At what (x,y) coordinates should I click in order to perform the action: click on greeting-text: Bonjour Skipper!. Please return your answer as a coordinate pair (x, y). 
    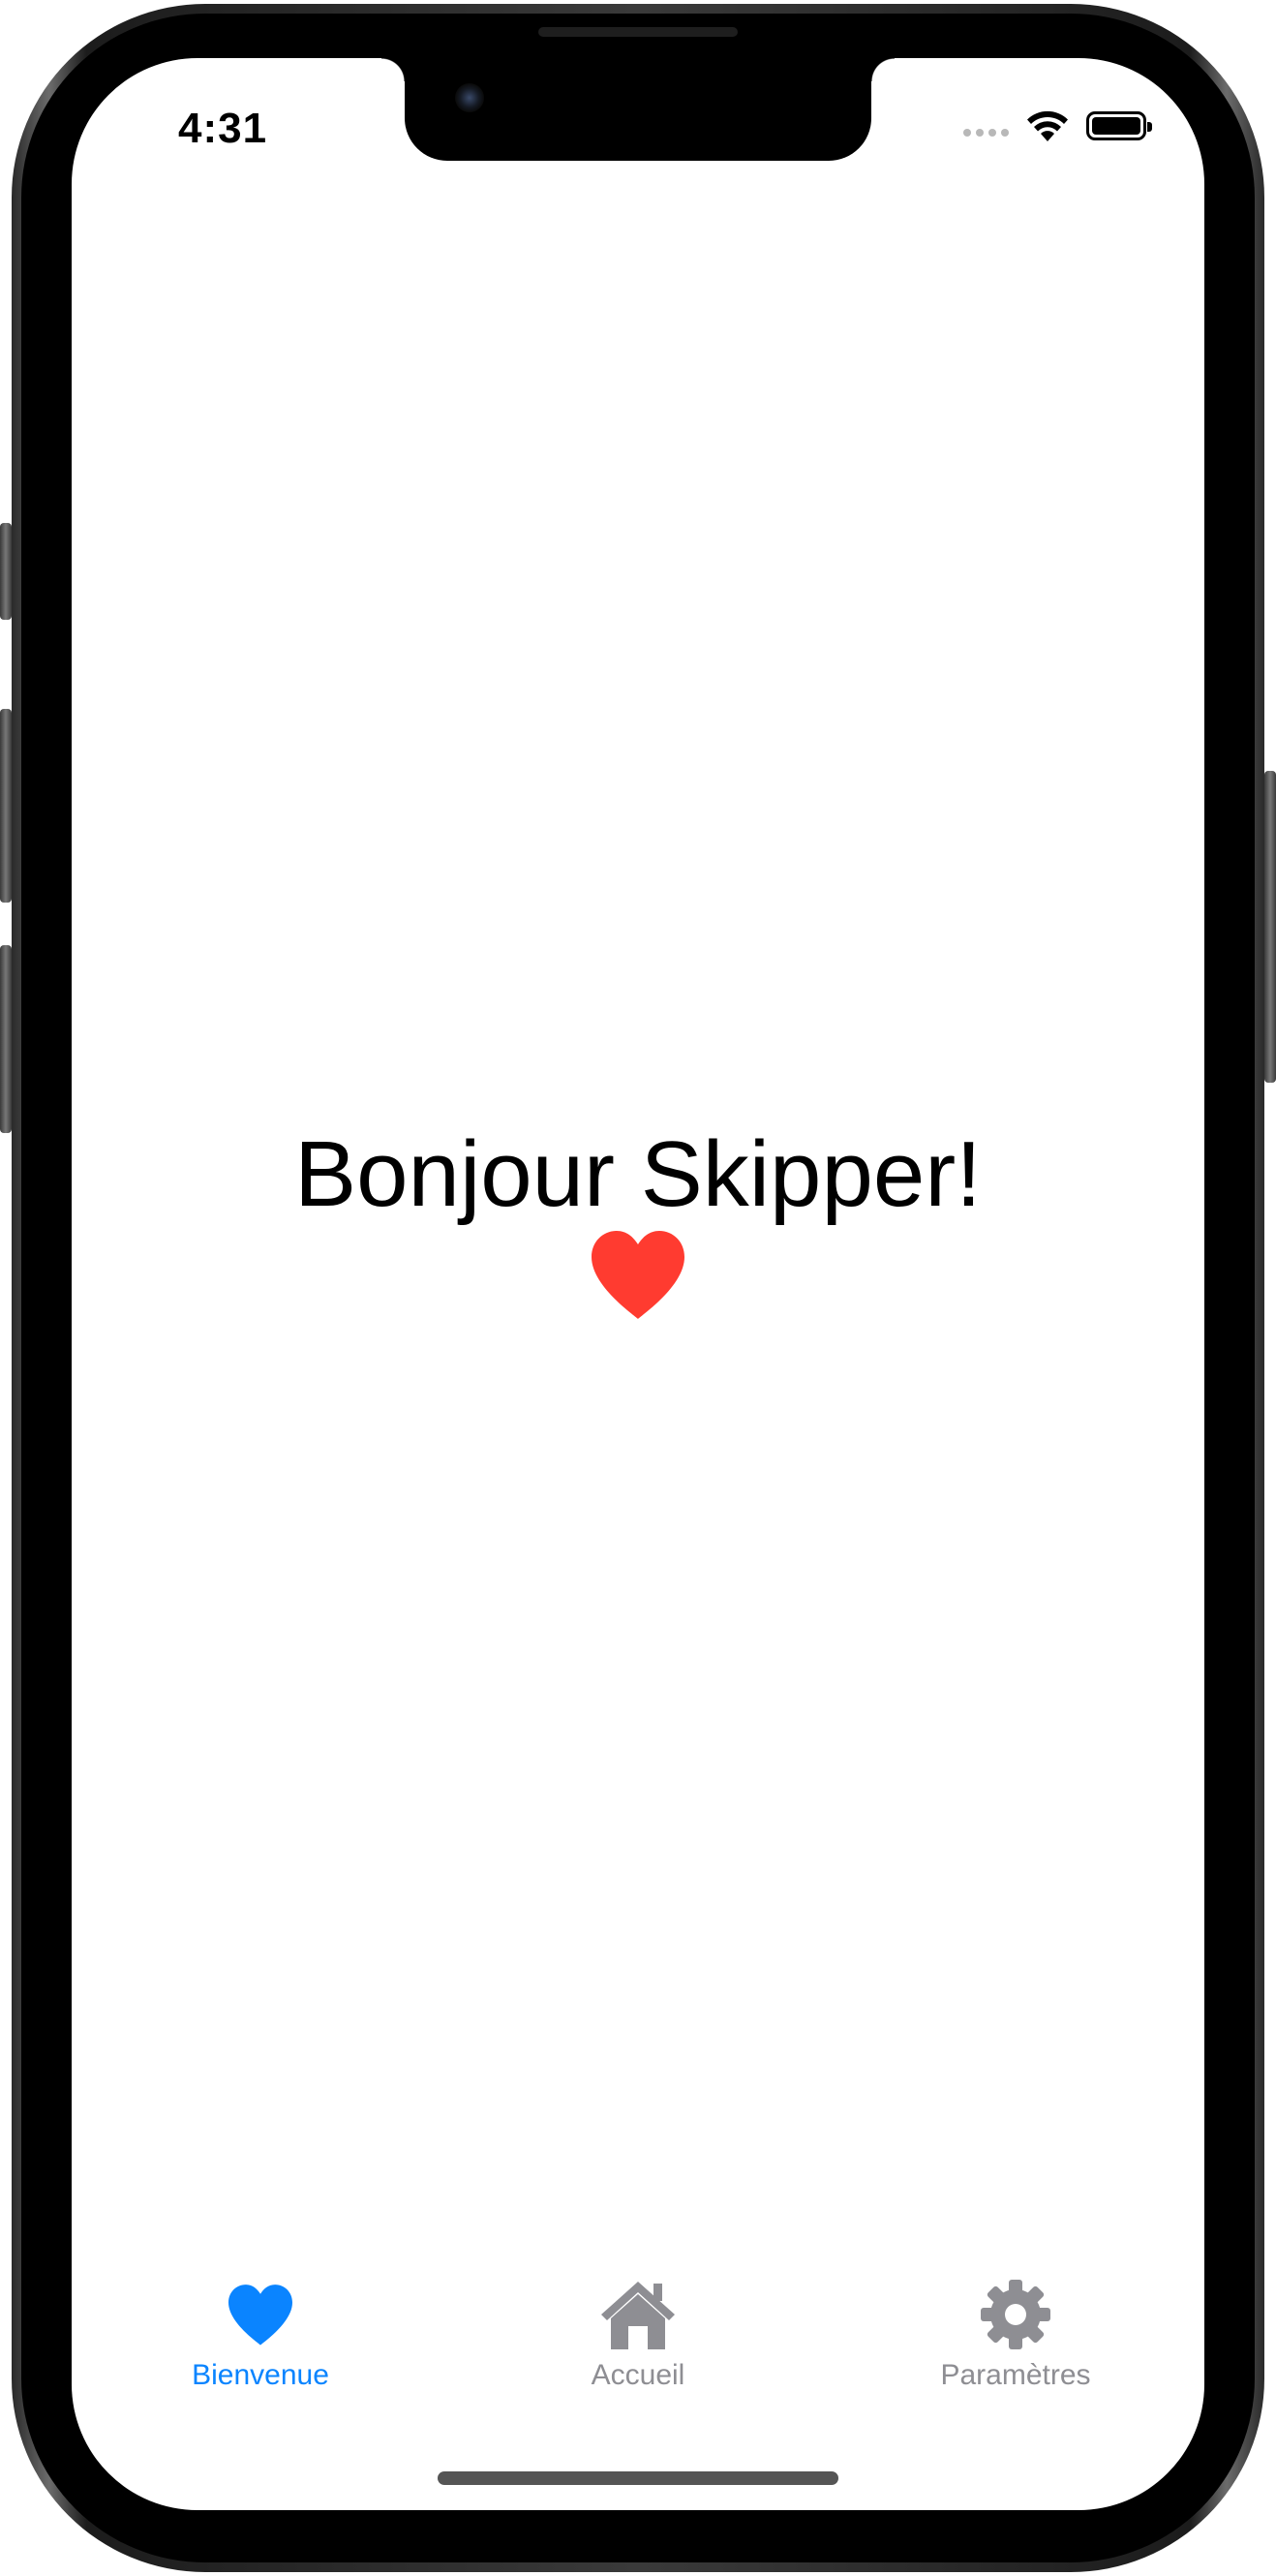
    Looking at the image, I should click on (638, 1174).